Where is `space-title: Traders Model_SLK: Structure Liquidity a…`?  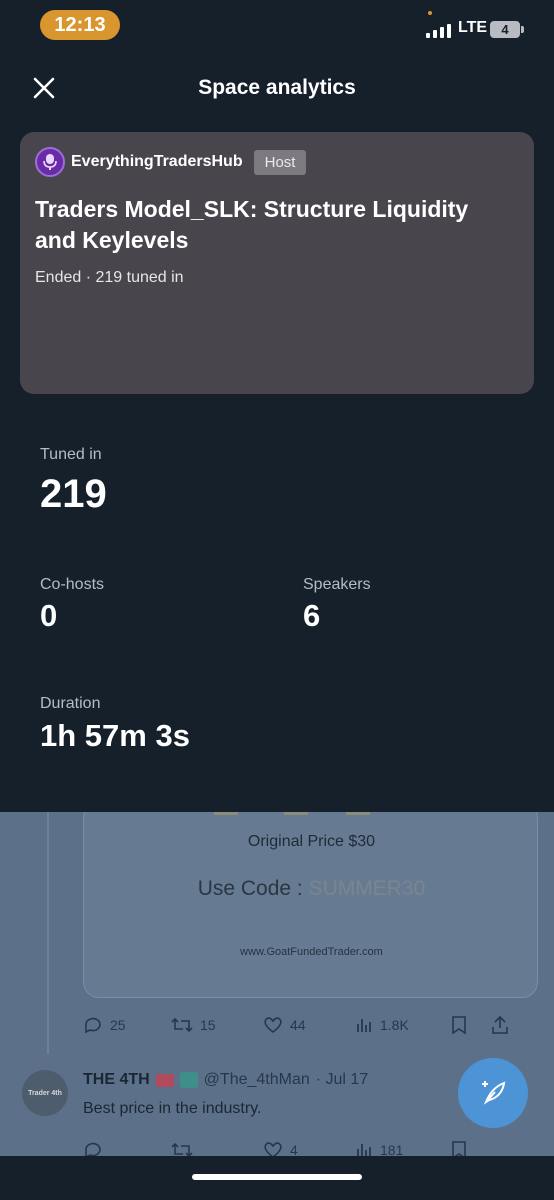 space-title: Traders Model_SLK: Structure Liquidity a… is located at coordinates (252, 224).